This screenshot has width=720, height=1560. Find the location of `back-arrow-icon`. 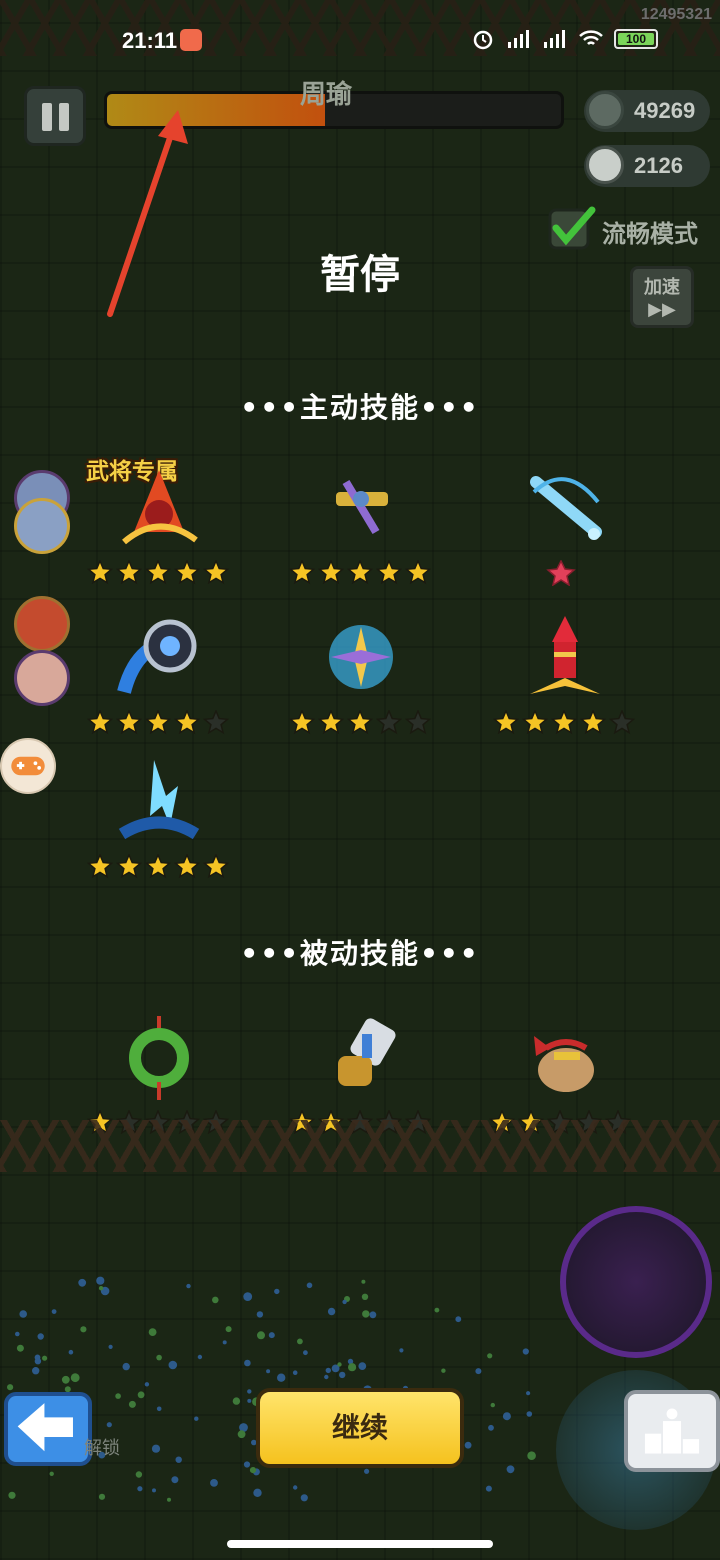

back-arrow-icon is located at coordinates (45, 1427).